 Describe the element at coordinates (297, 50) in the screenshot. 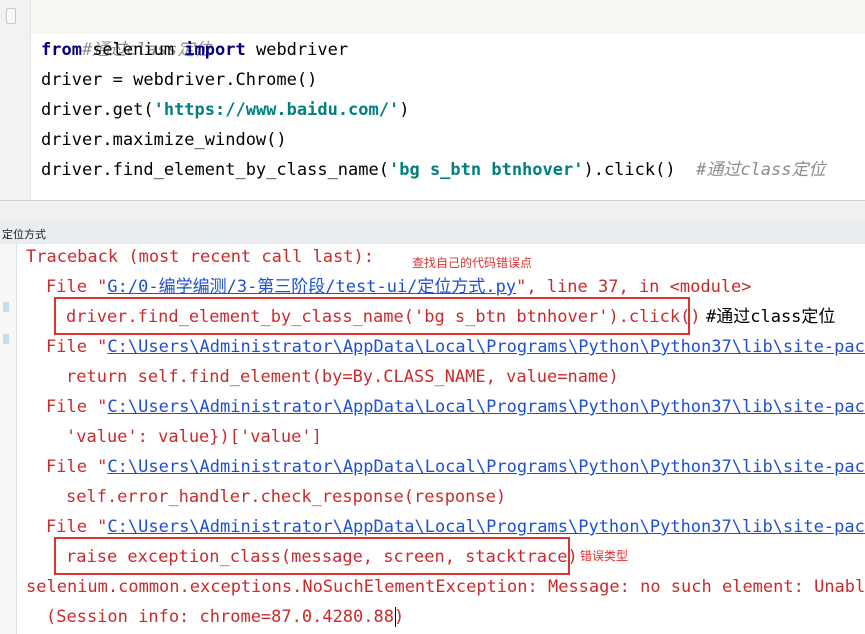

I see `code-text: webdriver` at that location.